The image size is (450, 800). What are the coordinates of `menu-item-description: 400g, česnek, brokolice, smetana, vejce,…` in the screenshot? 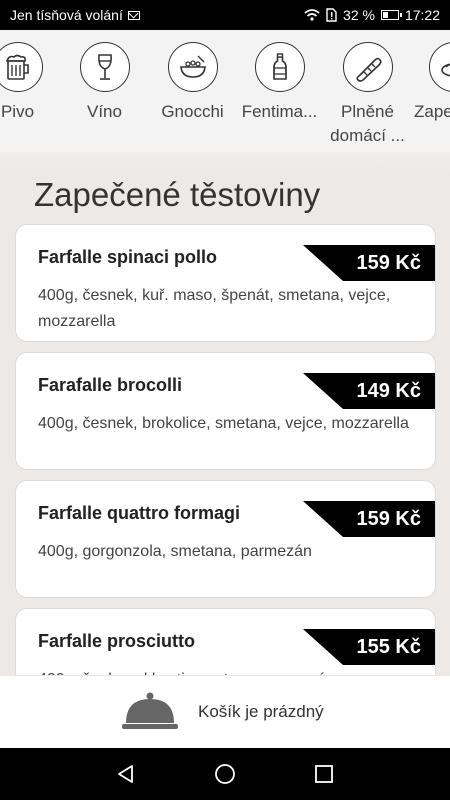 It's located at (223, 423).